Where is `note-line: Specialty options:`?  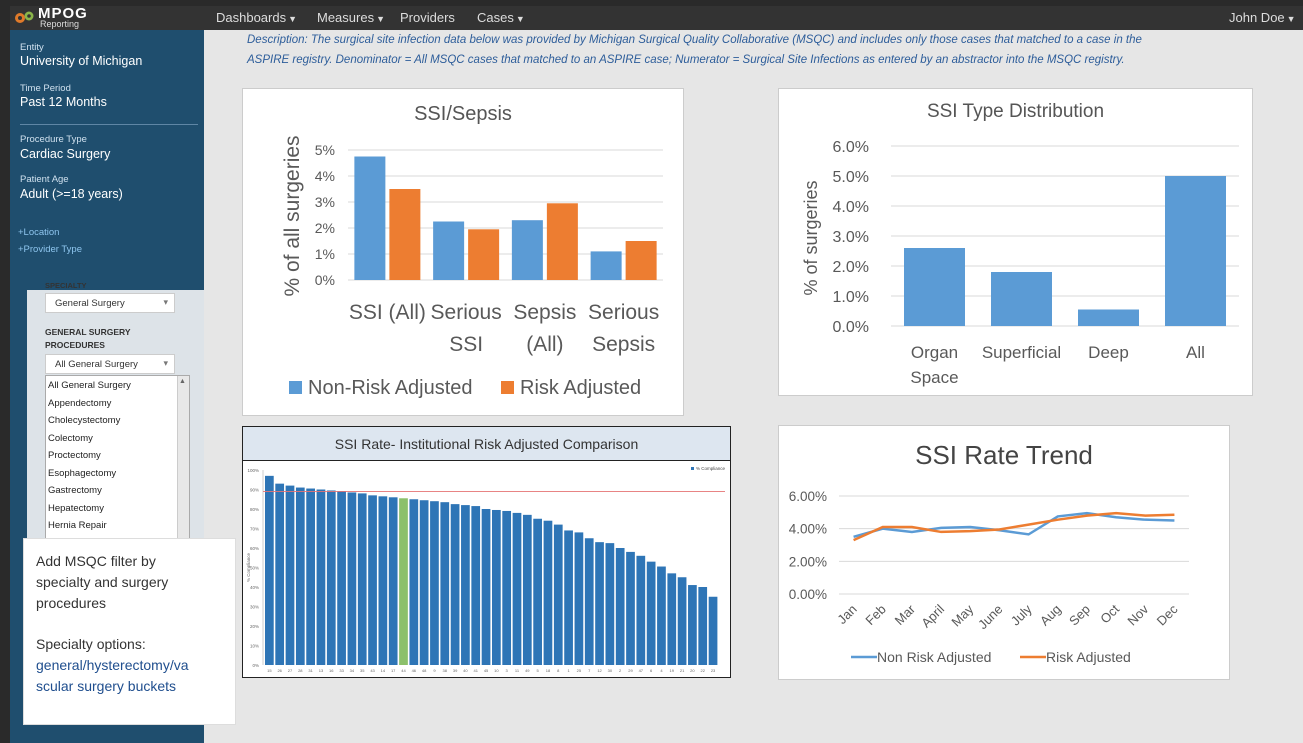 note-line: Specialty options: is located at coordinates (91, 644).